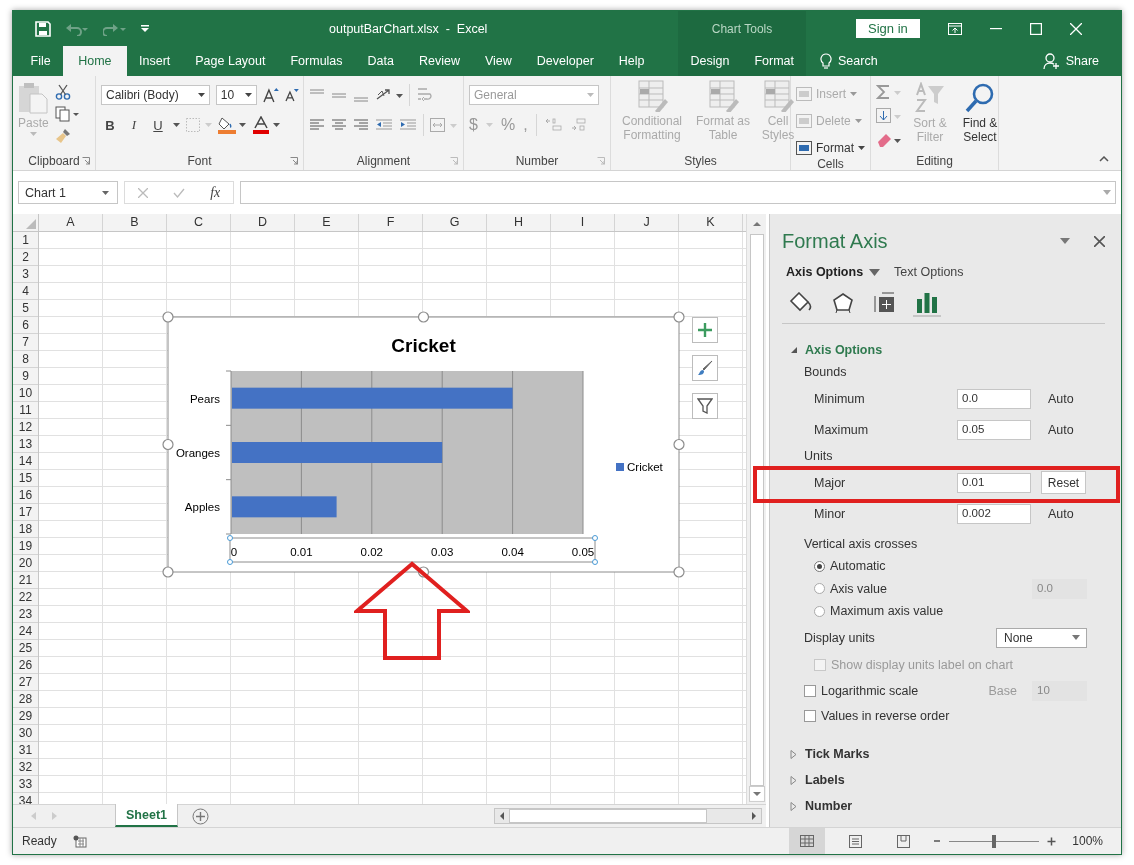 This screenshot has height=865, width=1134. I want to click on row-header: 8, so click(25, 359).